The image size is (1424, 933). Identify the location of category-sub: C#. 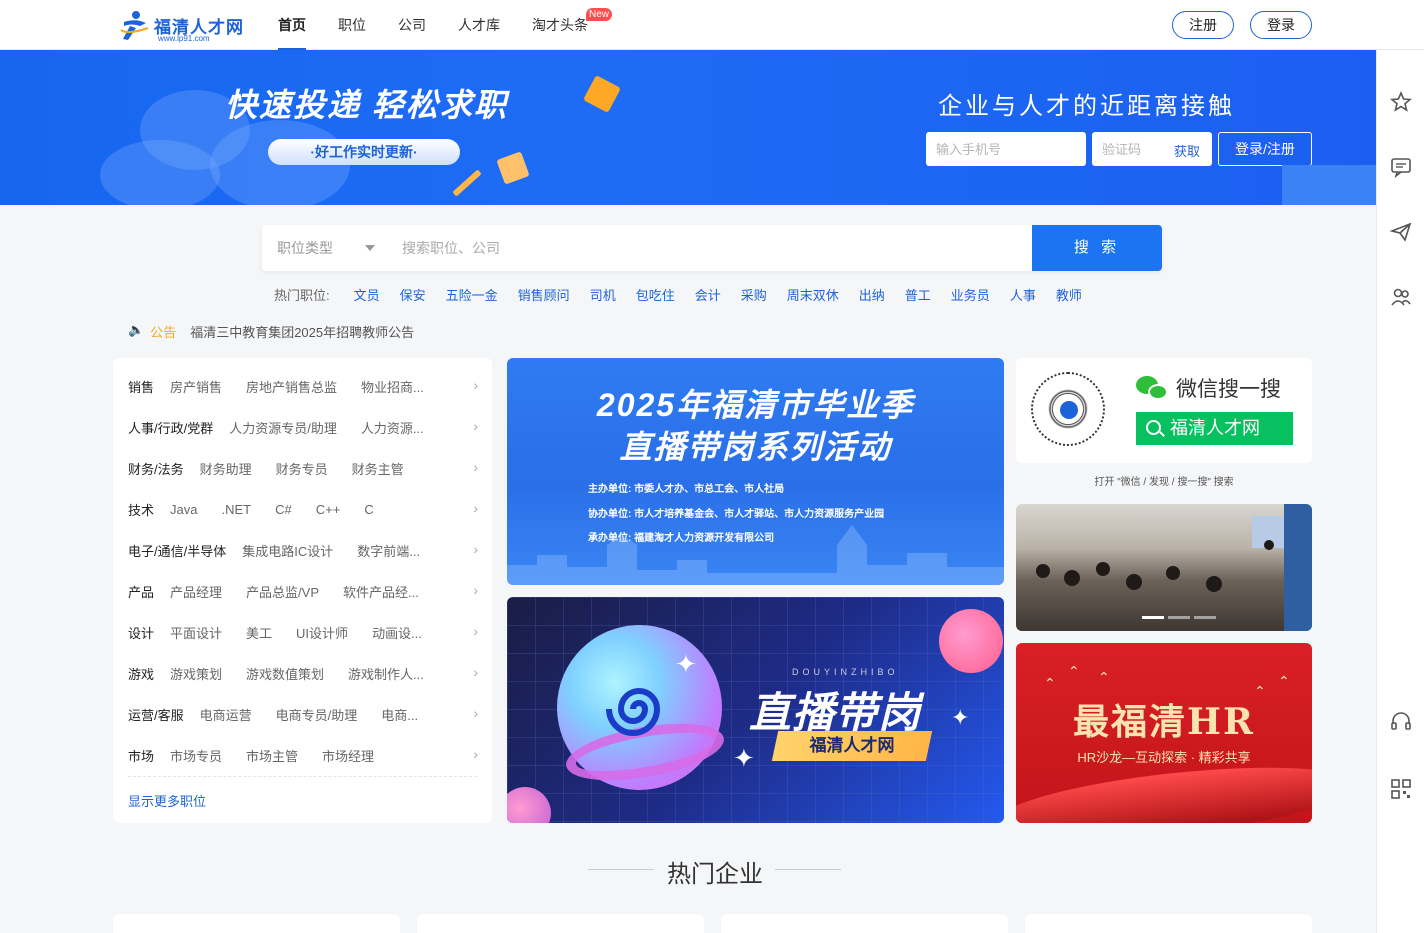
(283, 509).